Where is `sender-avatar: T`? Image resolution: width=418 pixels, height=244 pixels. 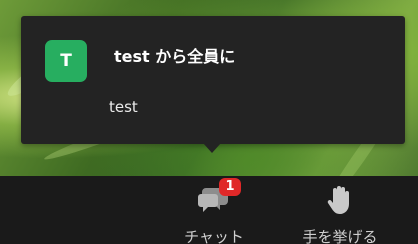
sender-avatar: T is located at coordinates (66, 61).